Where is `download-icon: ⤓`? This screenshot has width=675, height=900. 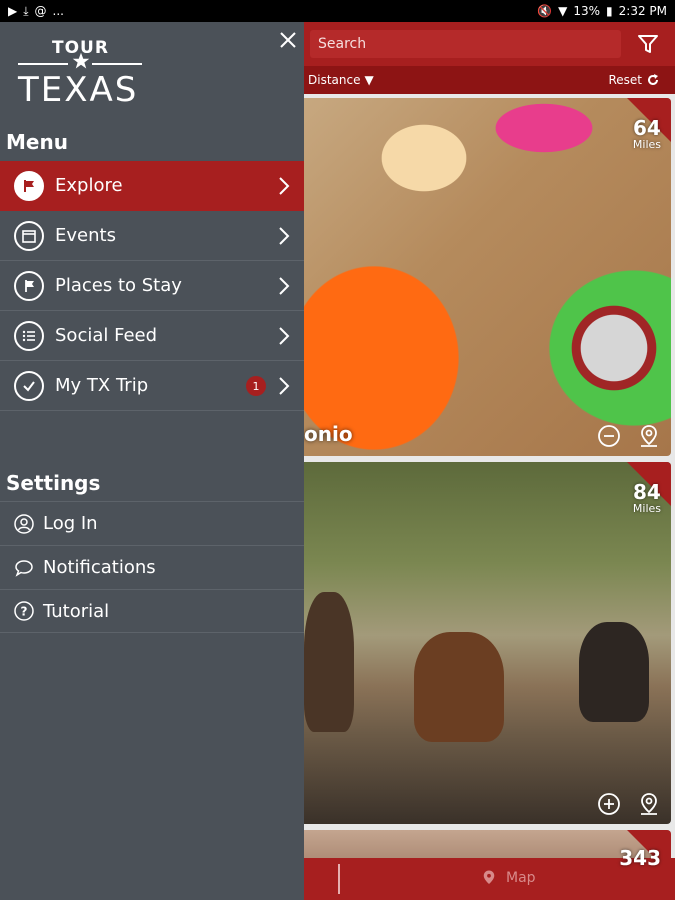
download-icon: ⤓ is located at coordinates (26, 10).